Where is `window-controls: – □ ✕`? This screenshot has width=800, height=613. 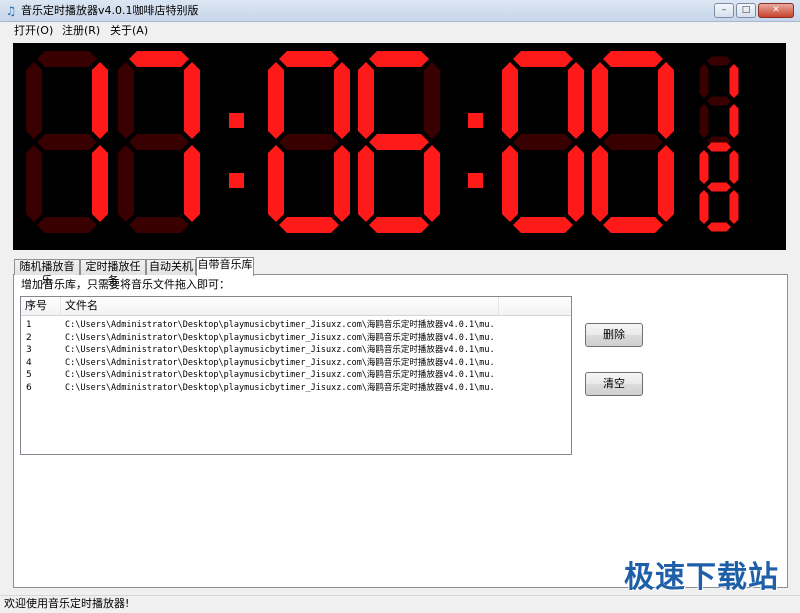 window-controls: – □ ✕ is located at coordinates (753, 11).